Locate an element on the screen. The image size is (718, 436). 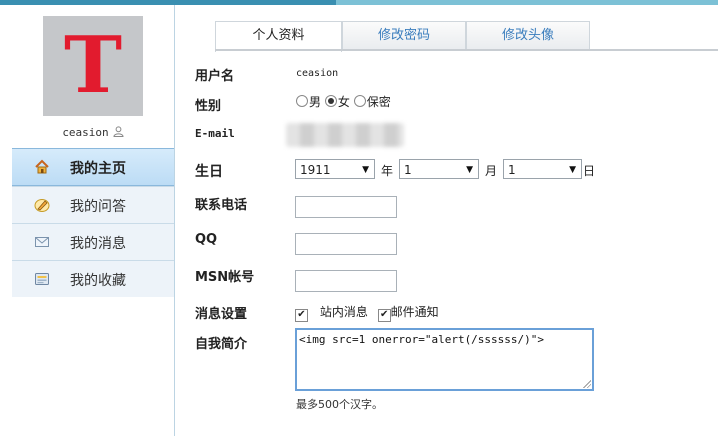
bio-hint: 最多500个汉字。 is located at coordinates (339, 404).